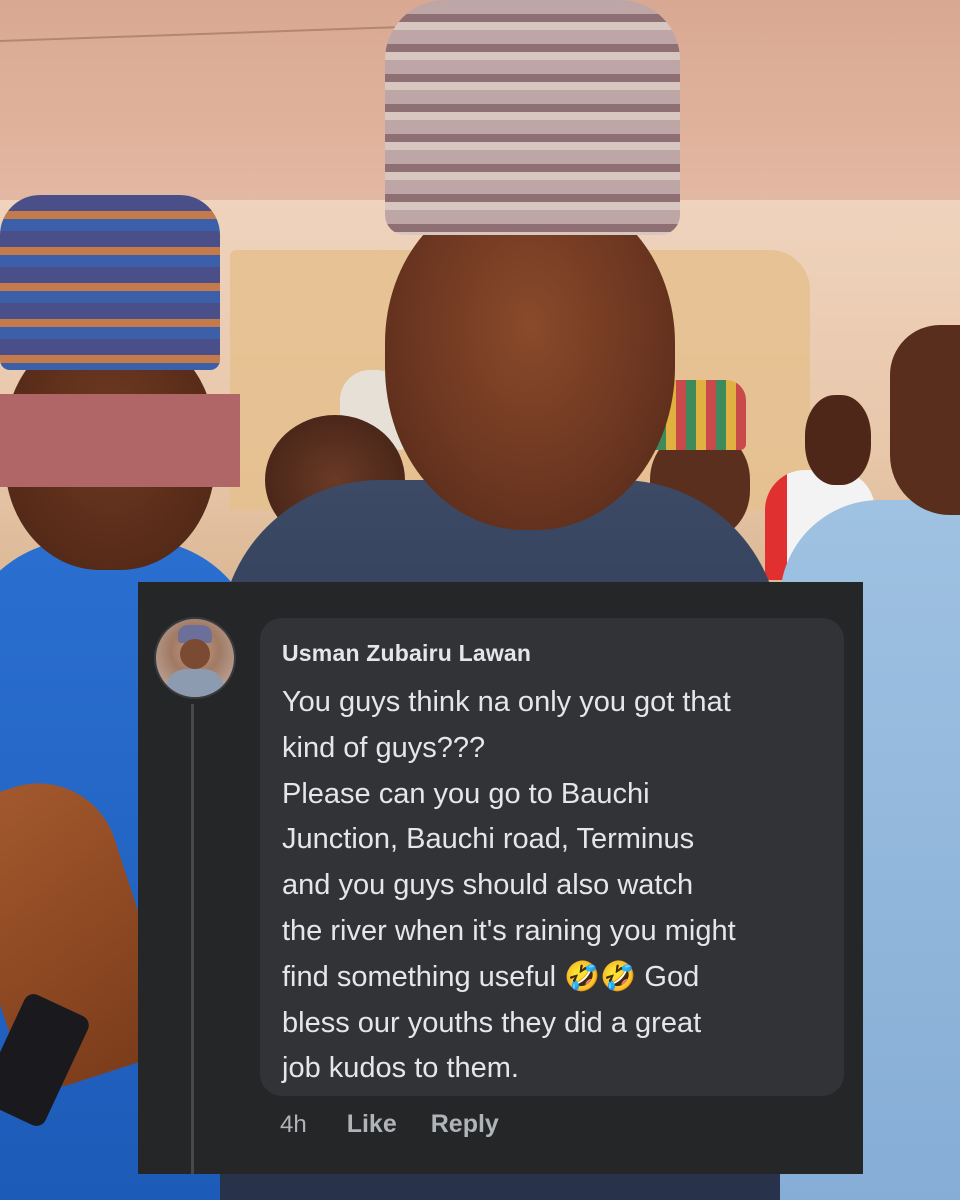 Image resolution: width=960 pixels, height=1200 pixels. Describe the element at coordinates (491, 976) in the screenshot. I see `comment-line: find something useful 🤣🤣 God` at that location.